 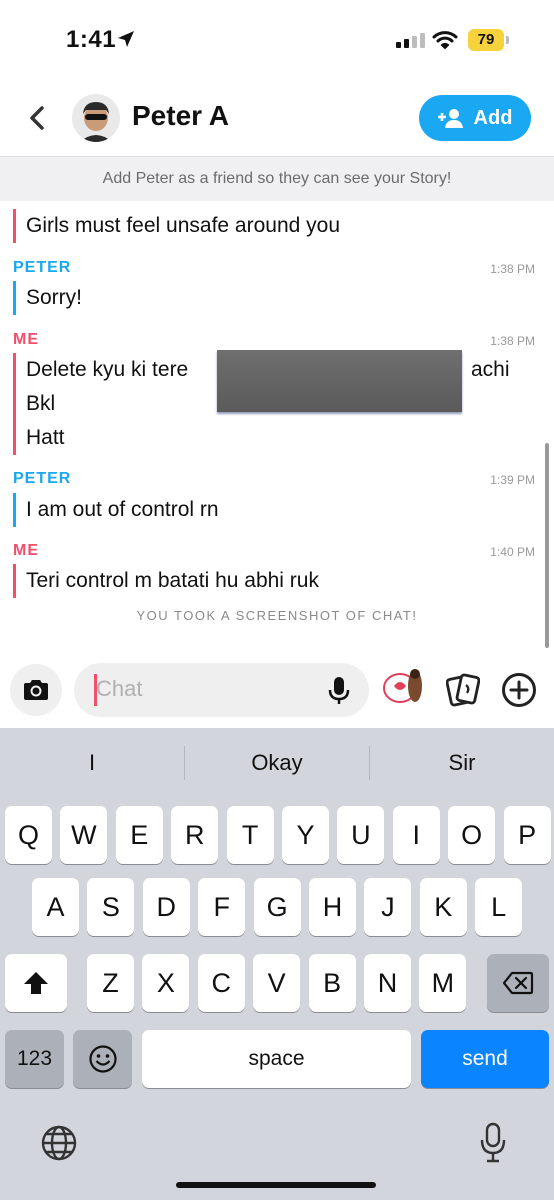 What do you see at coordinates (527, 835) in the screenshot?
I see `letter-key: P` at bounding box center [527, 835].